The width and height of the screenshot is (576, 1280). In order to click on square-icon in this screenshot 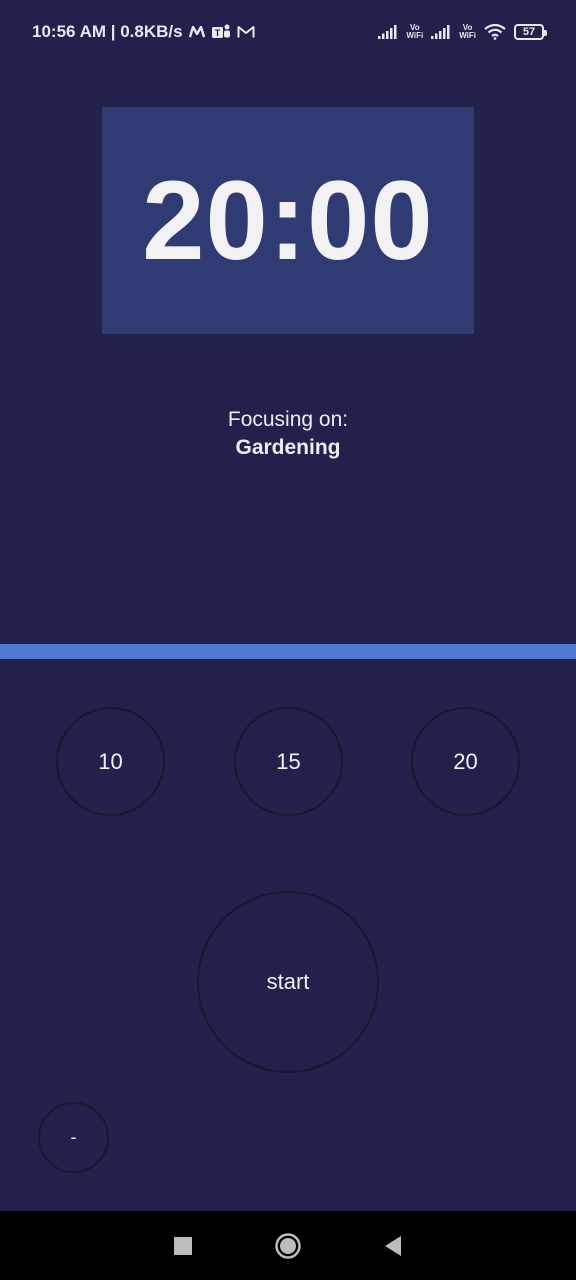, I will do `click(182, 1245)`.